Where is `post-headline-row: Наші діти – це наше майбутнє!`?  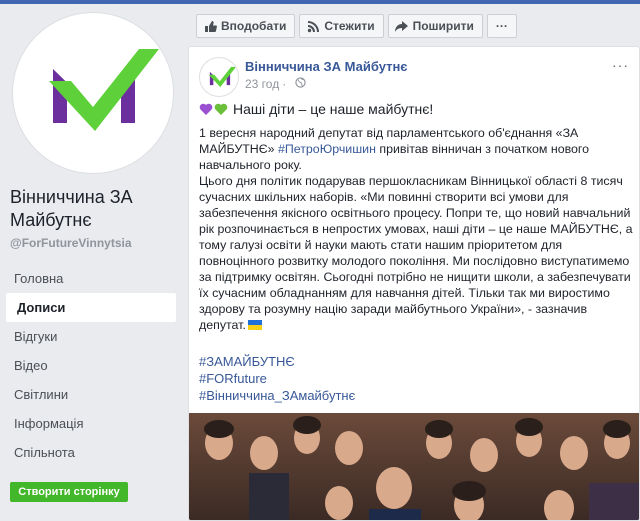
post-headline-row: Наші діти – це наше майбутнє! is located at coordinates (316, 109).